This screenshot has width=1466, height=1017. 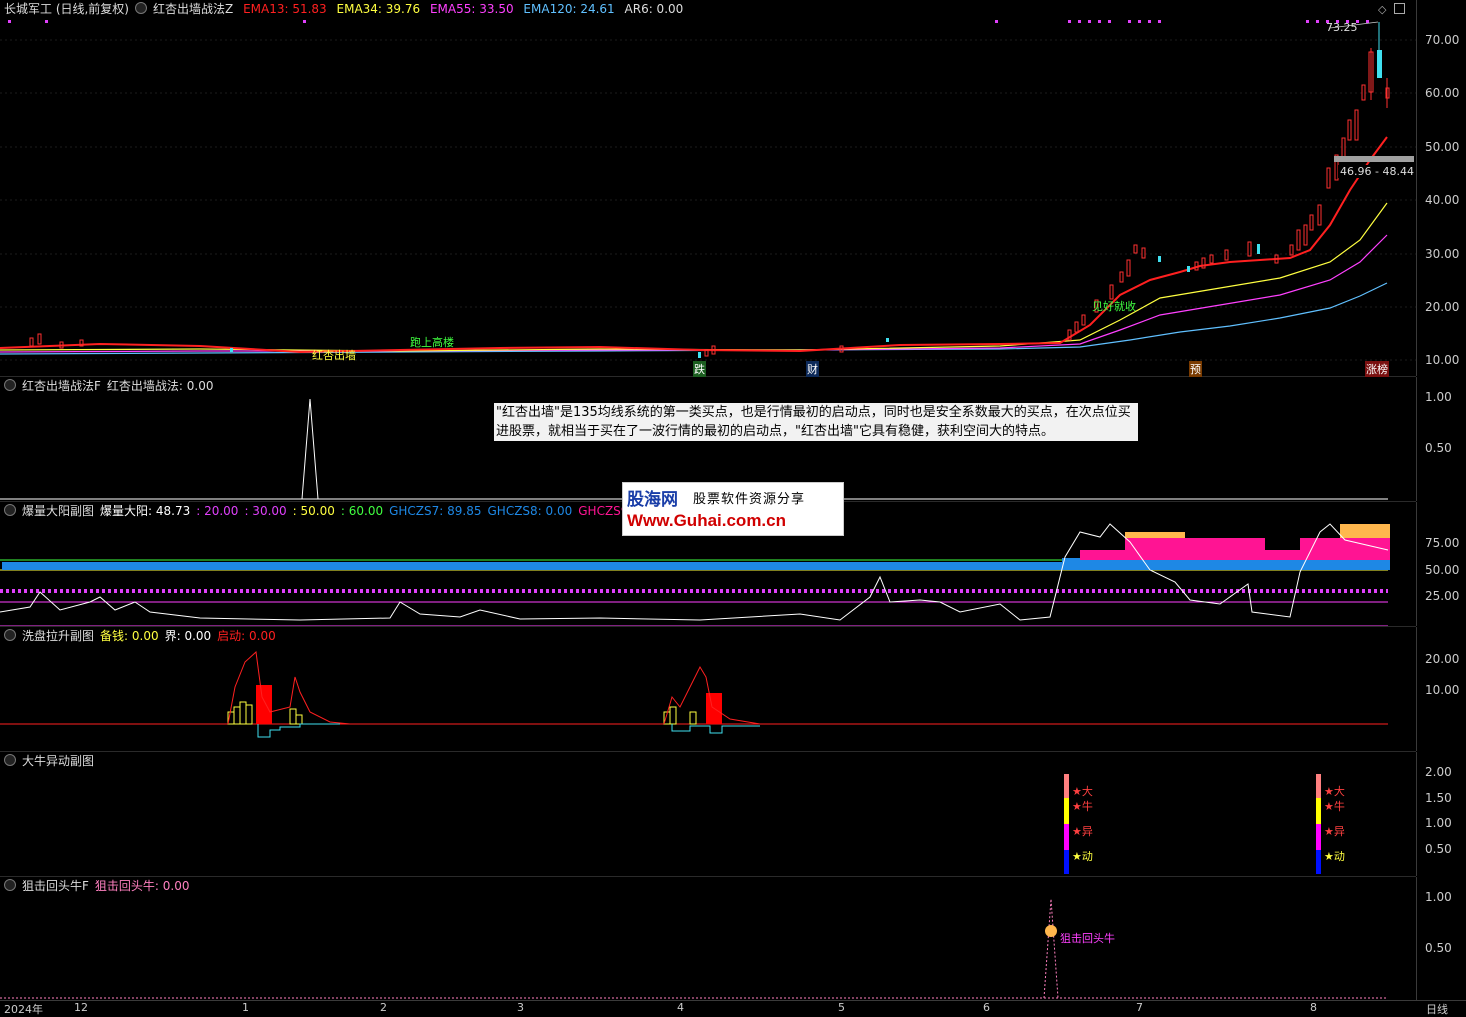 What do you see at coordinates (1377, 171) in the screenshot?
I see `price-range-label: 46.96 - 48.44` at bounding box center [1377, 171].